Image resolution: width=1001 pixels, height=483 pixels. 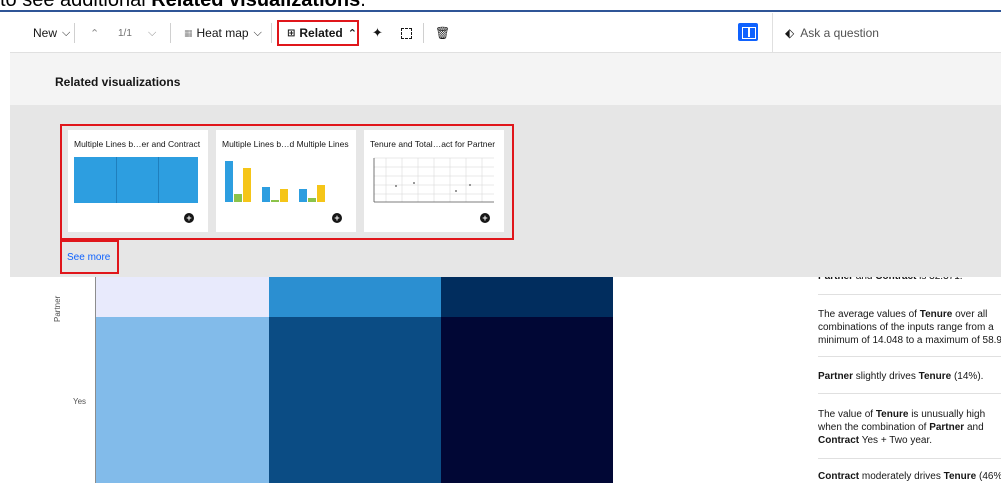 I want to click on new-menu-button: New ⌵, so click(x=51, y=33).